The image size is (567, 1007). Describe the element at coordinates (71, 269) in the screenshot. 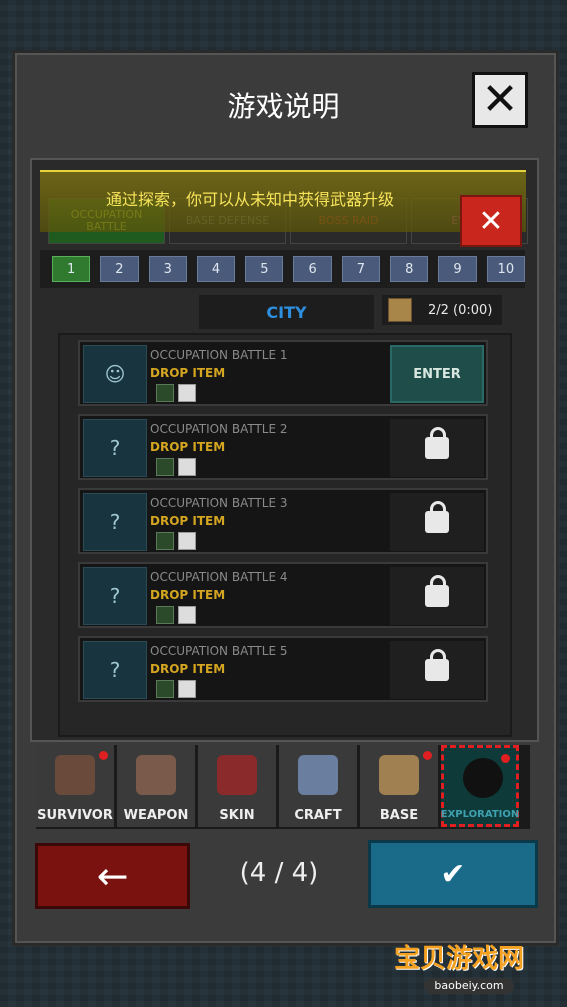

I see `page-button: 1` at that location.